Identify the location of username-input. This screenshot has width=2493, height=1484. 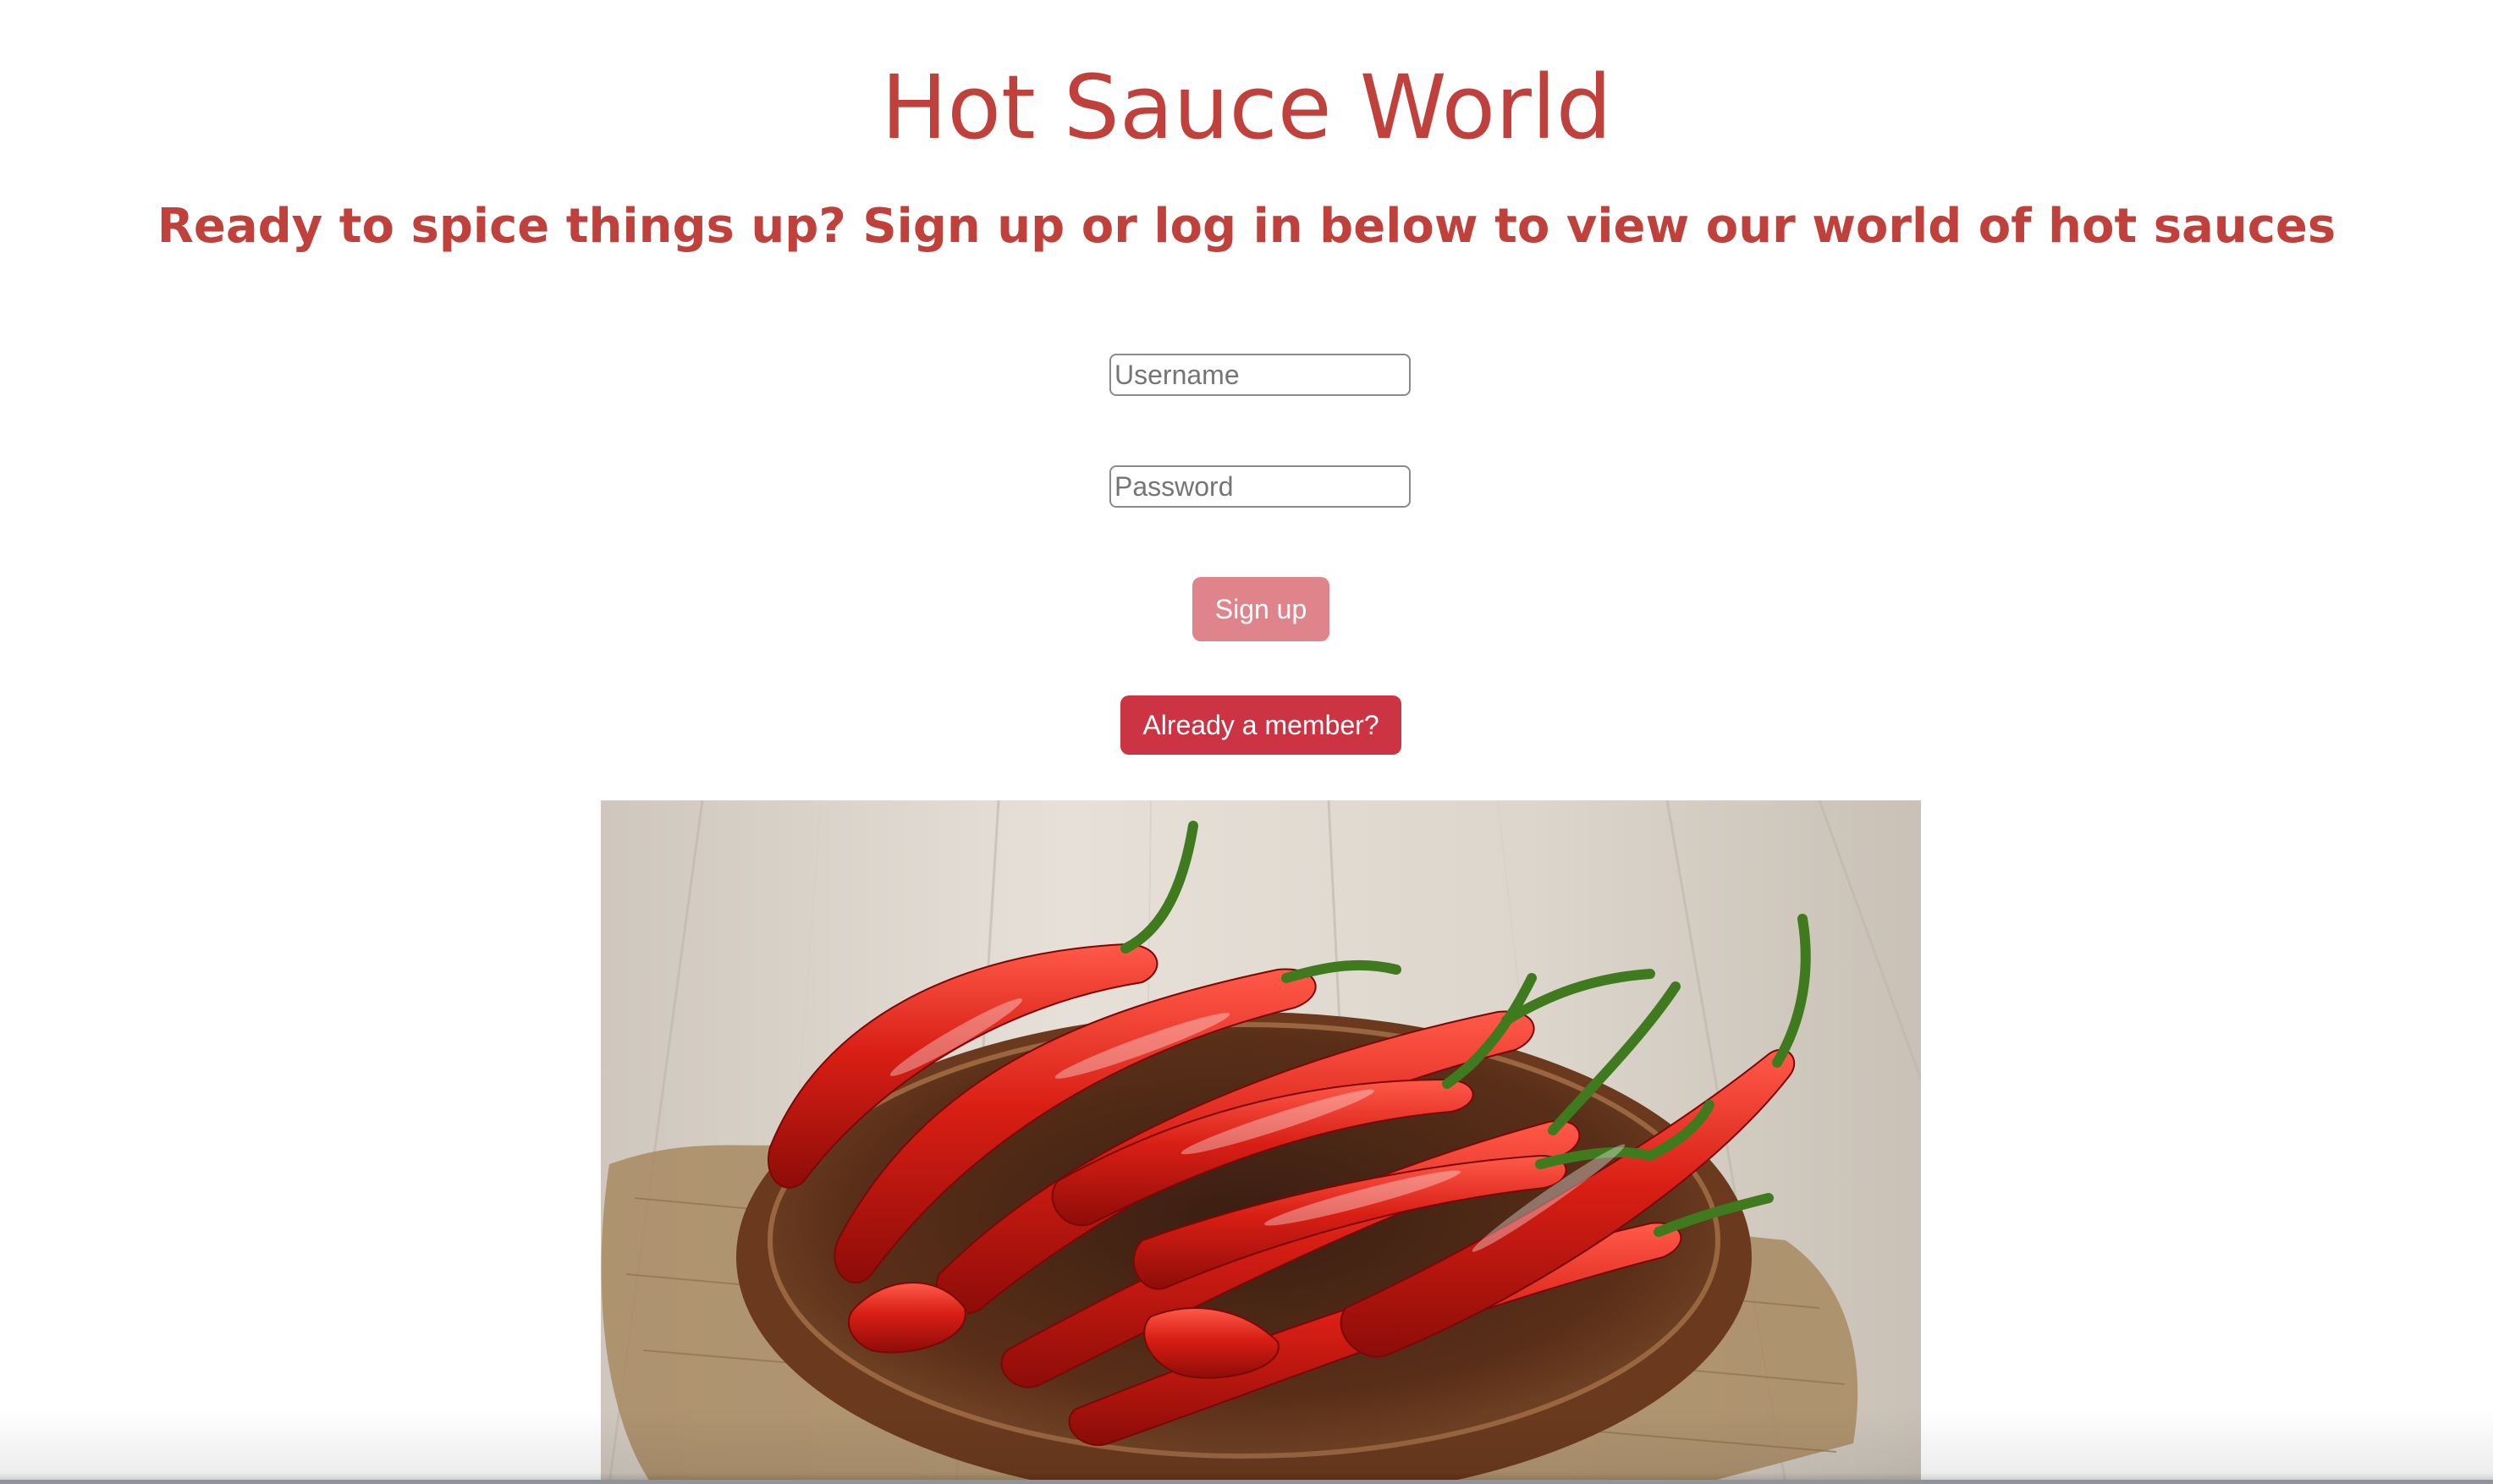
(1260, 375).